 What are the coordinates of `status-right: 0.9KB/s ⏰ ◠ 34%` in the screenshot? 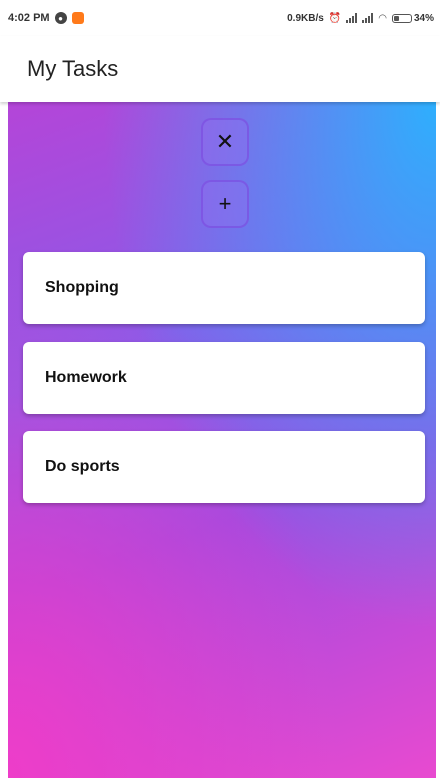 It's located at (360, 18).